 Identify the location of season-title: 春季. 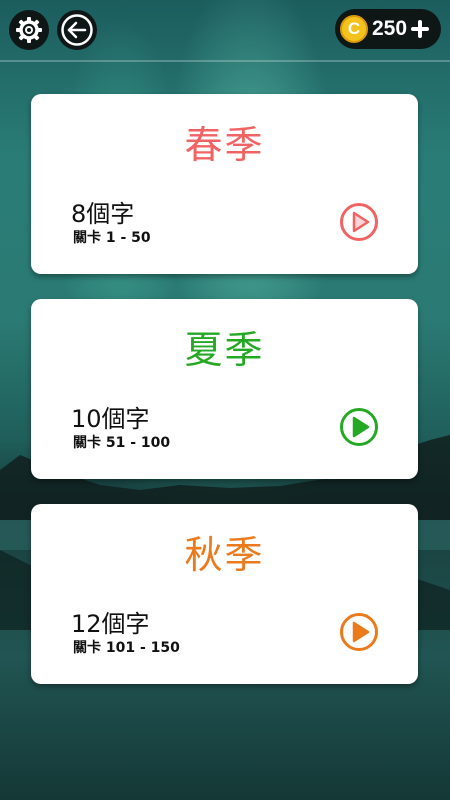
(224, 145).